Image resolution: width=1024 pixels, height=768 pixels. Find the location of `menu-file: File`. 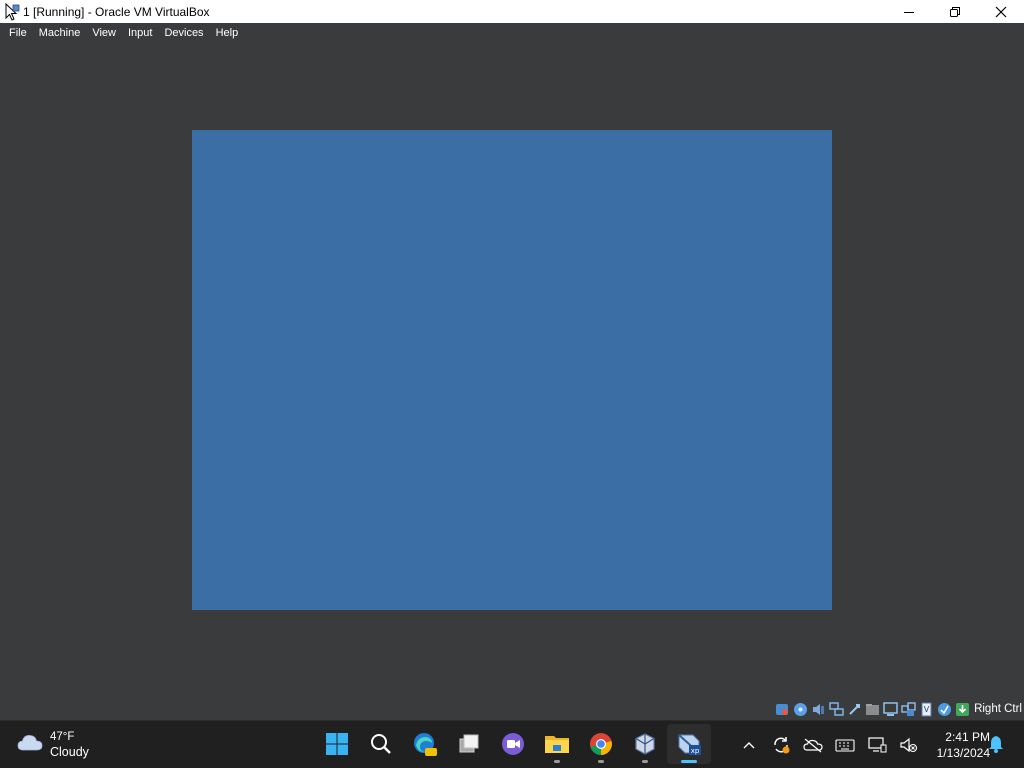

menu-file: File is located at coordinates (18, 33).